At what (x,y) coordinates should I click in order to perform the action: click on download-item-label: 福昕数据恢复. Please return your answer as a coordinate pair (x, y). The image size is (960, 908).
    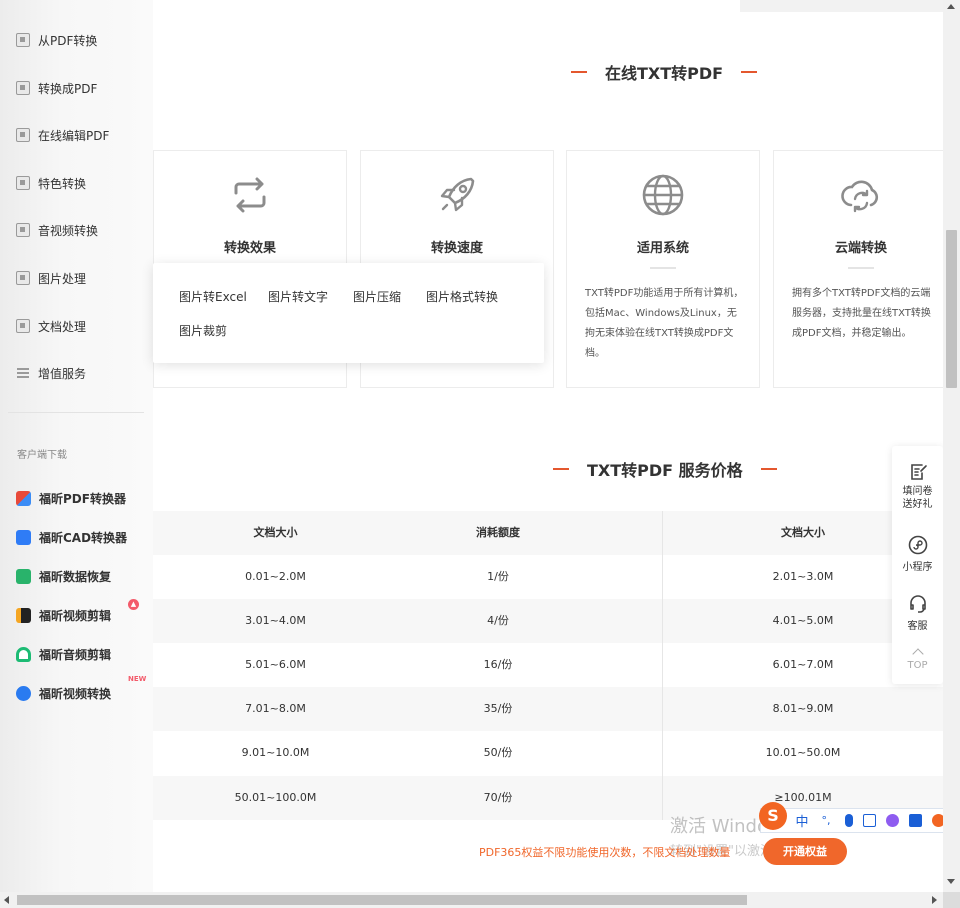
    Looking at the image, I should click on (75, 576).